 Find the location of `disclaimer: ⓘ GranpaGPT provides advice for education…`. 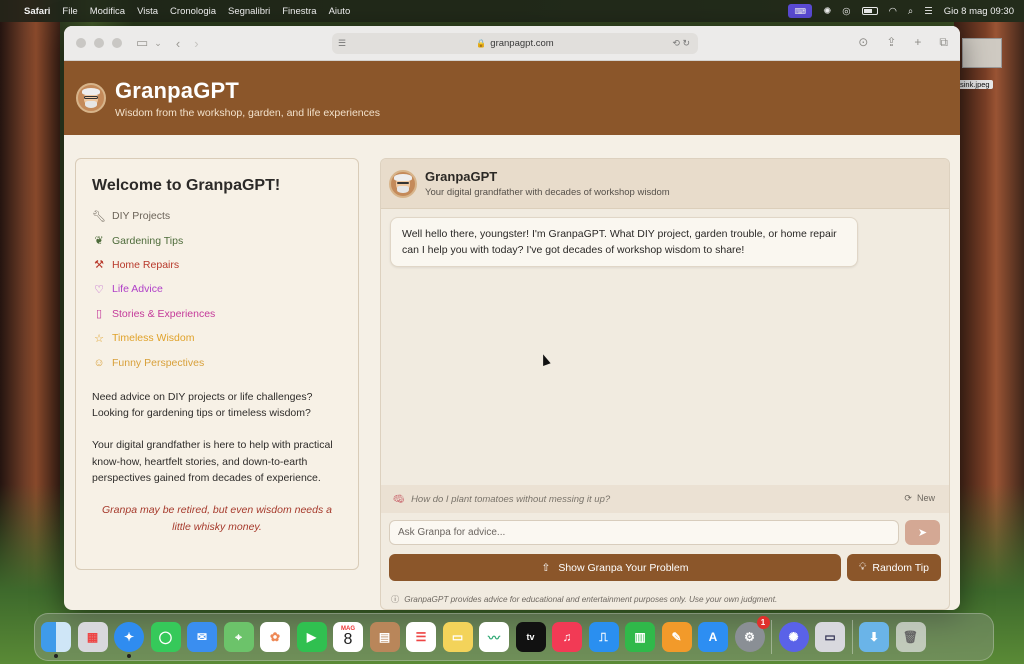

disclaimer: ⓘ GranpaGPT provides advice for education… is located at coordinates (584, 599).